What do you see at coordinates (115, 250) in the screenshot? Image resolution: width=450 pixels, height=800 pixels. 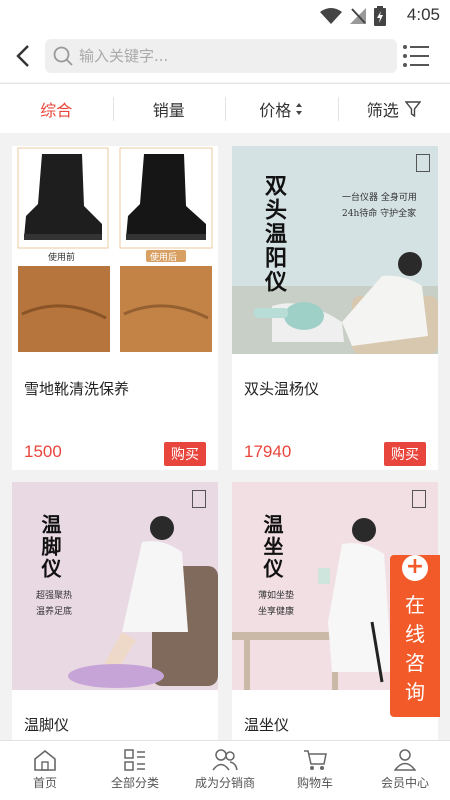 I see `product-image-boots: 使用前 使用后` at bounding box center [115, 250].